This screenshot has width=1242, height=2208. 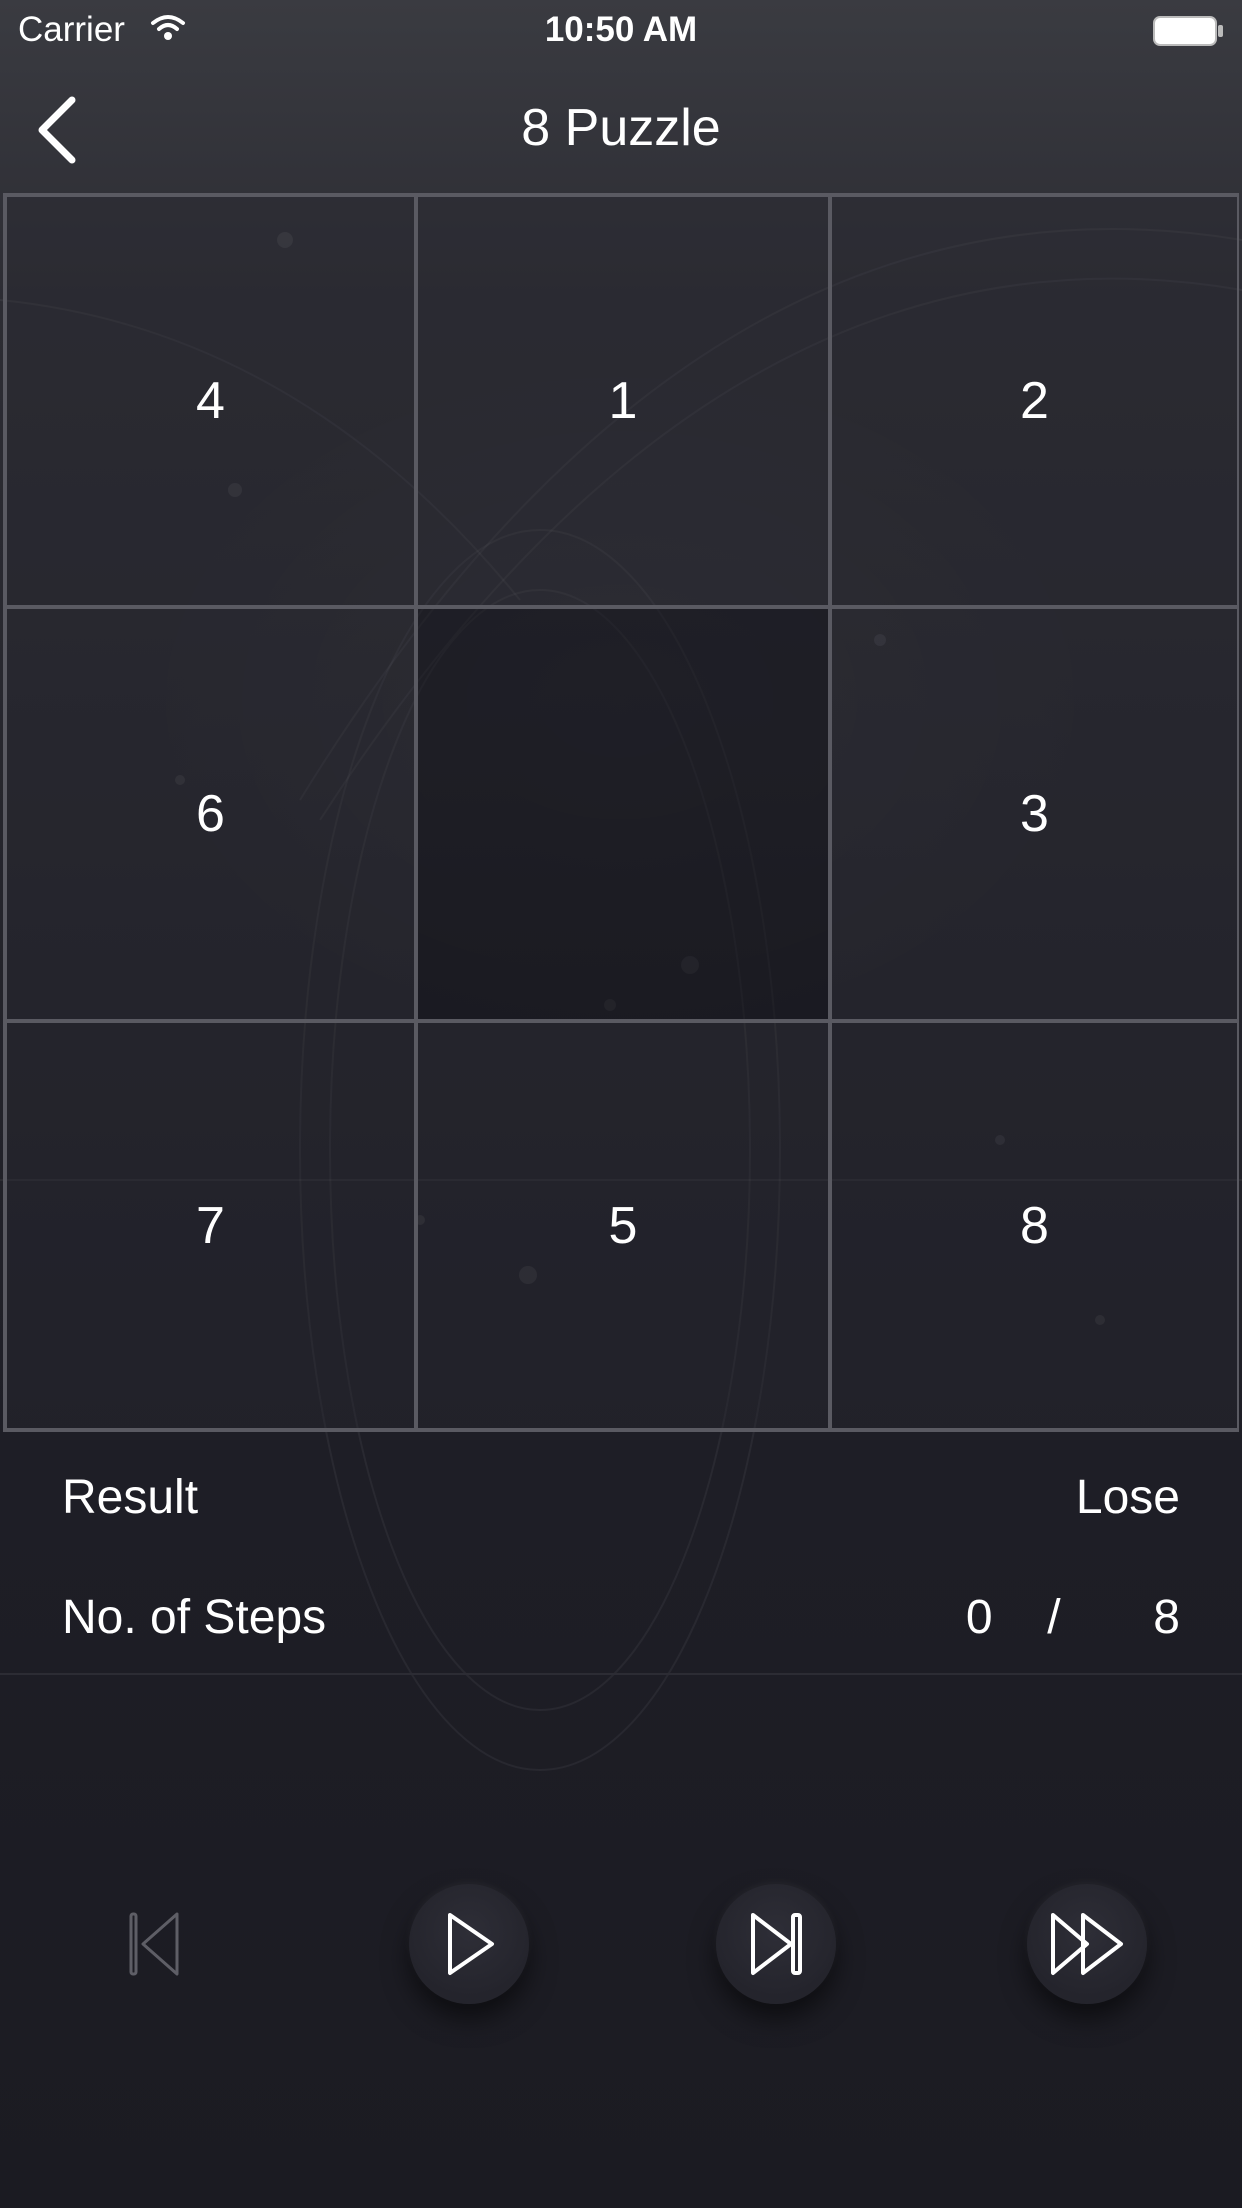 What do you see at coordinates (621, 1674) in the screenshot?
I see `divider` at bounding box center [621, 1674].